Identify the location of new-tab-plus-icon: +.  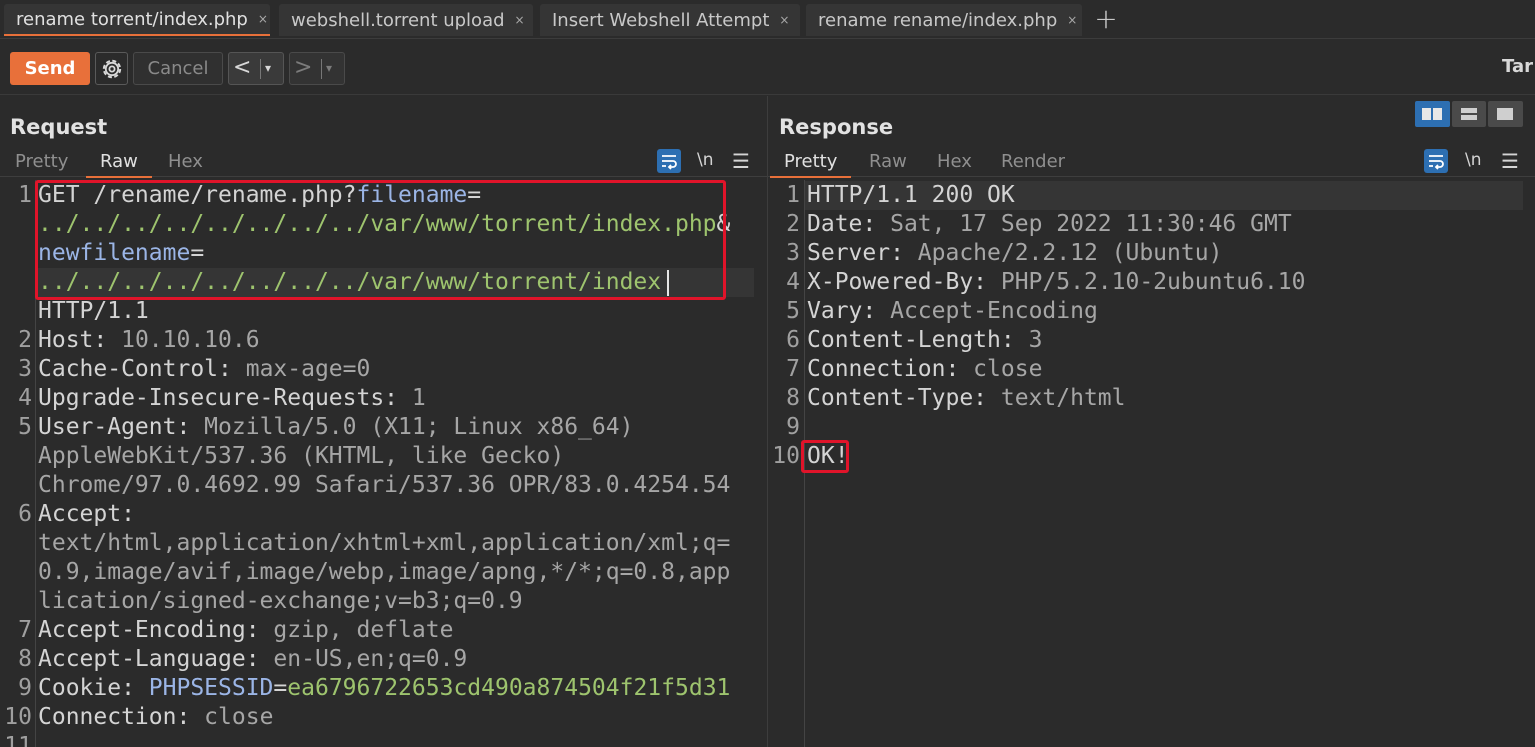
(1106, 20).